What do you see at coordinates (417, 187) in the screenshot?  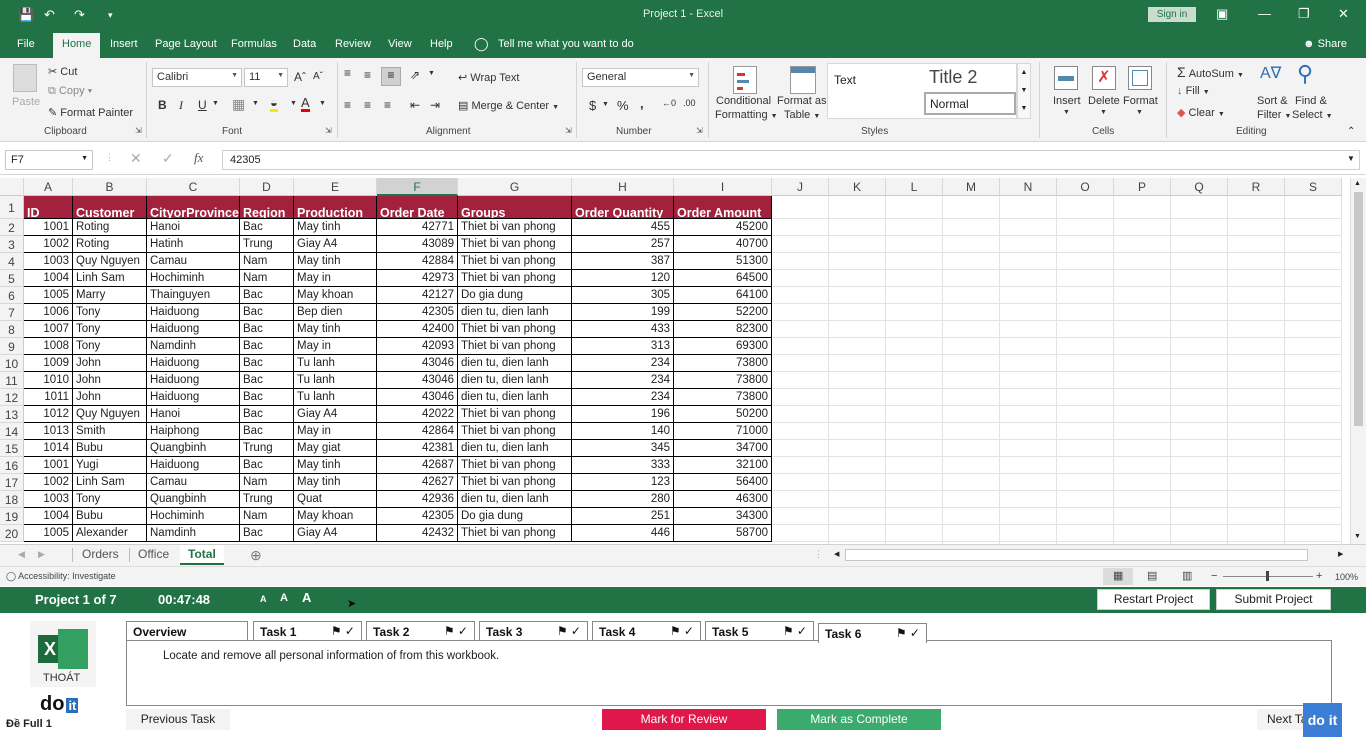 I see `column-header-f: F` at bounding box center [417, 187].